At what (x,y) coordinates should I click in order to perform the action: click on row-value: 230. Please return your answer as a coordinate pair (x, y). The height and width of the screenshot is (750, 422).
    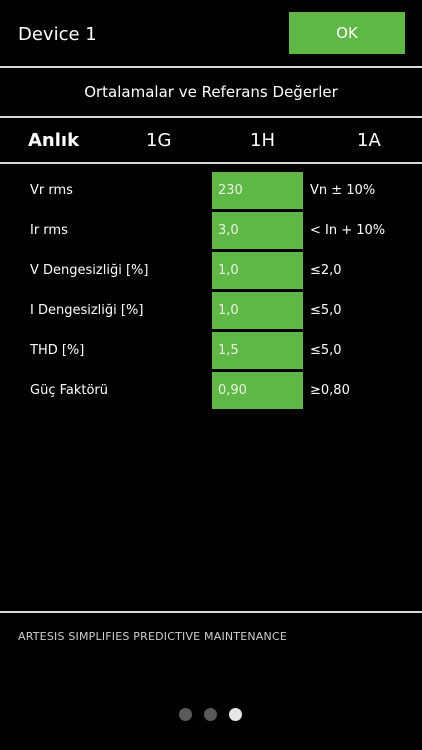
    Looking at the image, I should click on (257, 190).